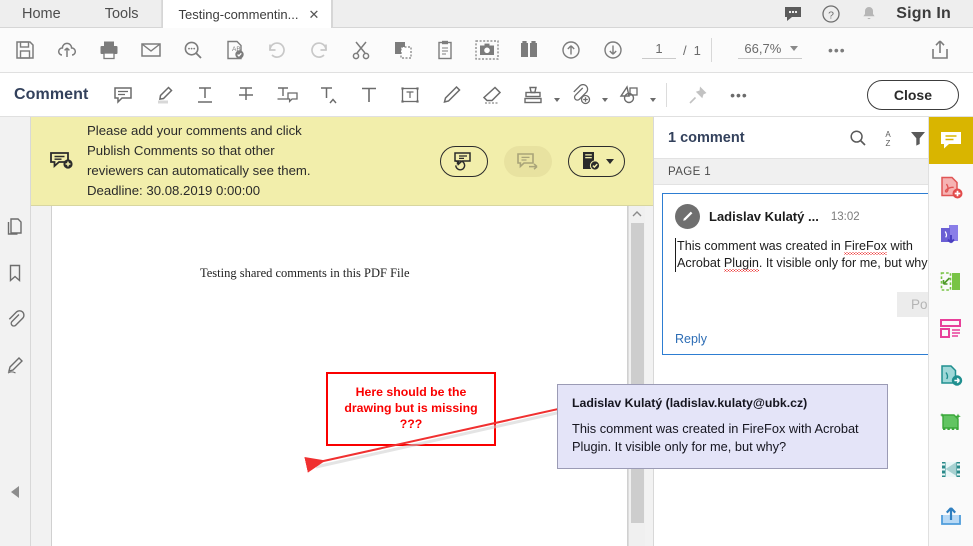 The image size is (973, 546). What do you see at coordinates (628, 95) in the screenshot?
I see `shapes-icon` at bounding box center [628, 95].